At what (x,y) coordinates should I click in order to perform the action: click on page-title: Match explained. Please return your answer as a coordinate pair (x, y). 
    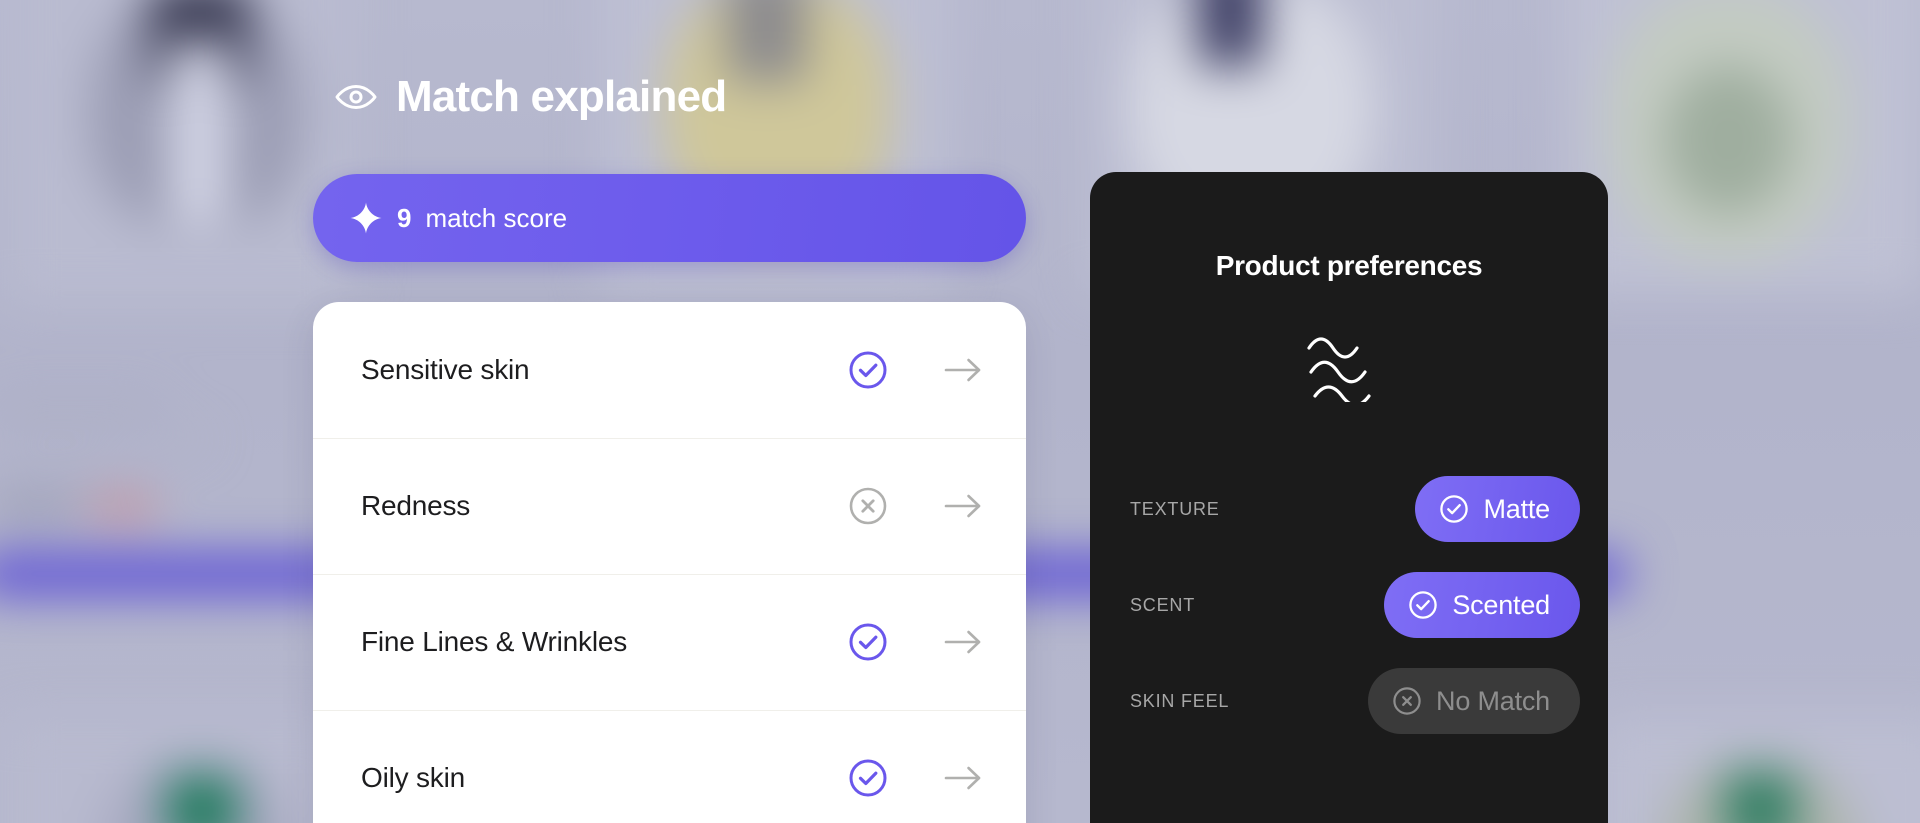
    Looking at the image, I should click on (561, 96).